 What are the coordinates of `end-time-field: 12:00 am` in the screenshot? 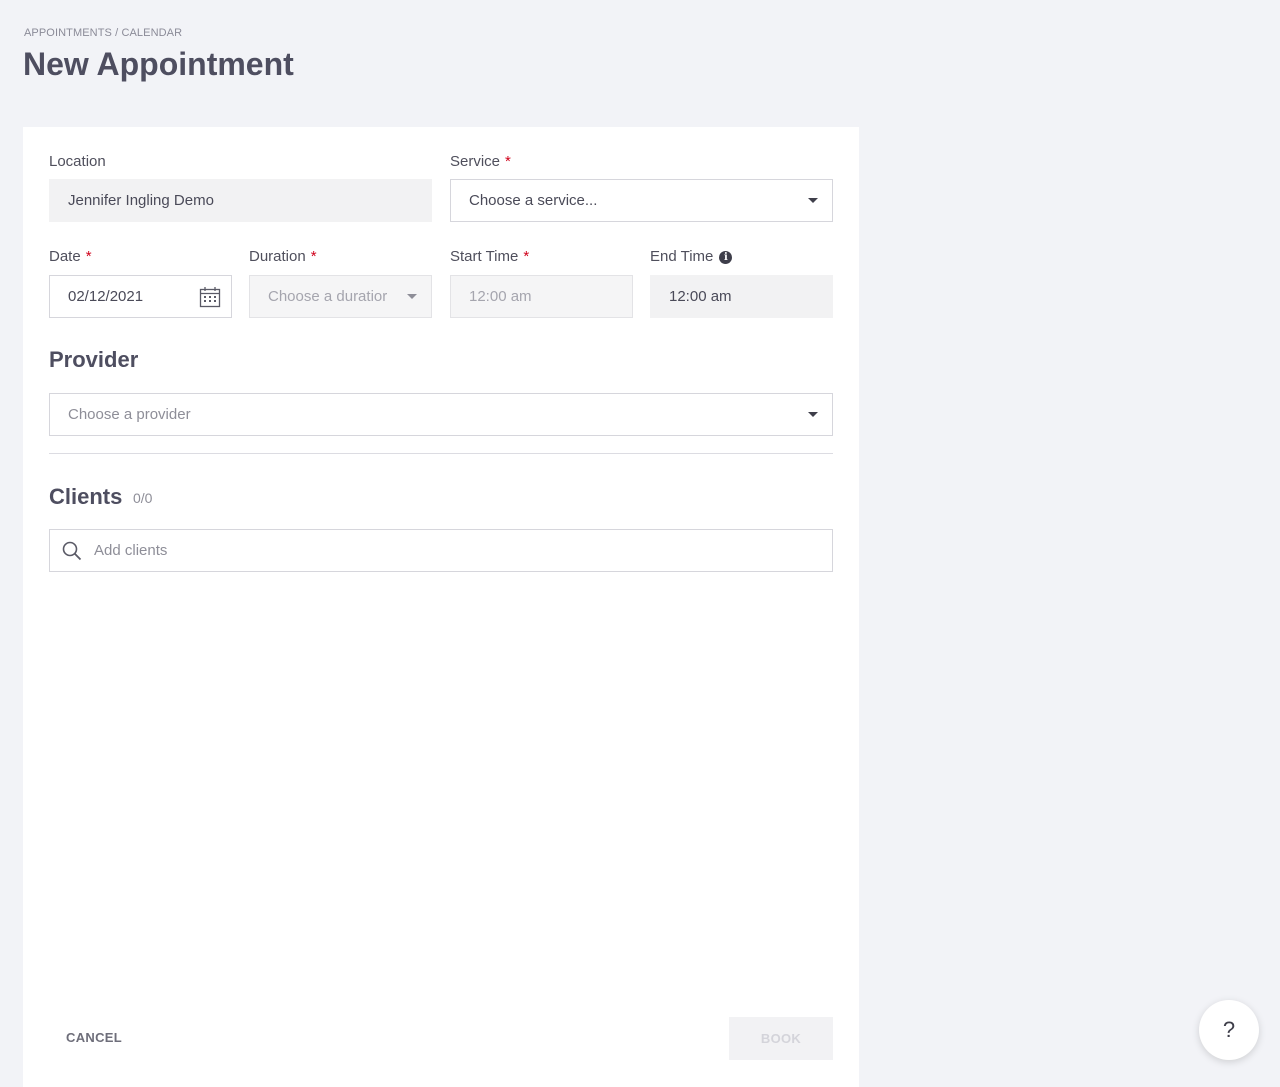 It's located at (741, 296).